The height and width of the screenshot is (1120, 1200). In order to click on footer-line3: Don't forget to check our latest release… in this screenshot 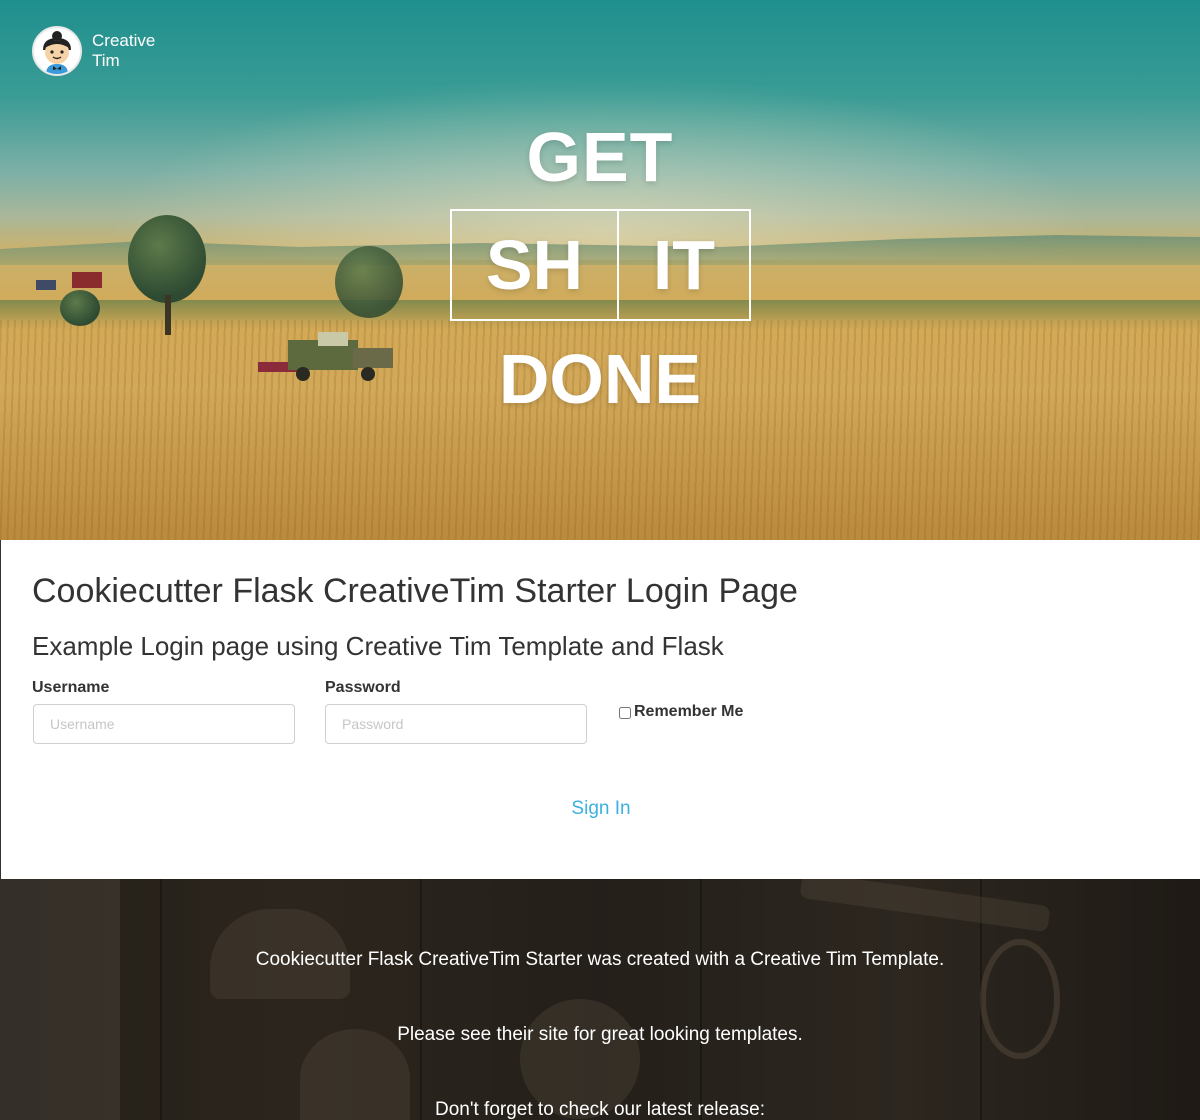, I will do `click(600, 1109)`.